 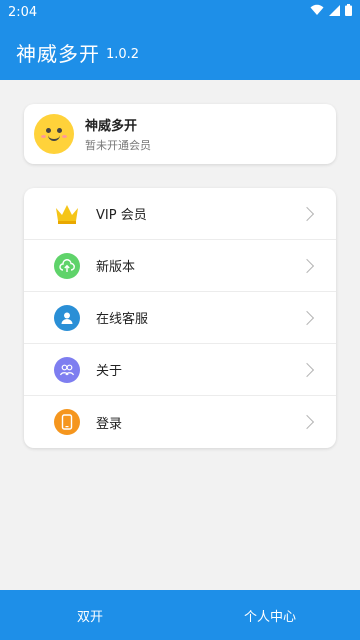 What do you see at coordinates (180, 214) in the screenshot?
I see `menu-item-vip: VIP 会员` at bounding box center [180, 214].